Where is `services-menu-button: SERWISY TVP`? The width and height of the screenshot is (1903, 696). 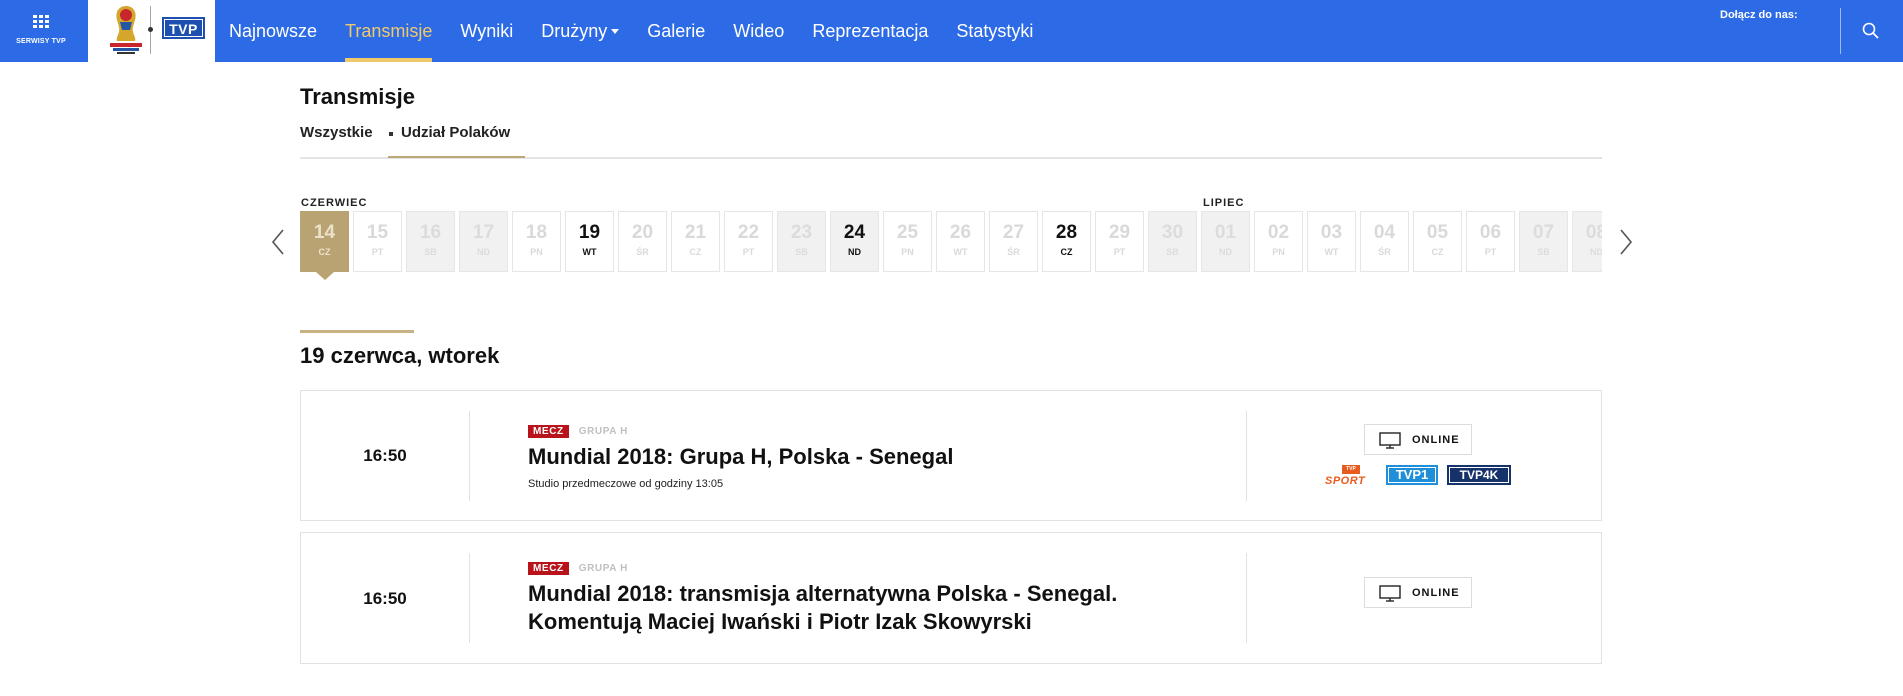
services-menu-button: SERWISY TVP is located at coordinates (44, 31).